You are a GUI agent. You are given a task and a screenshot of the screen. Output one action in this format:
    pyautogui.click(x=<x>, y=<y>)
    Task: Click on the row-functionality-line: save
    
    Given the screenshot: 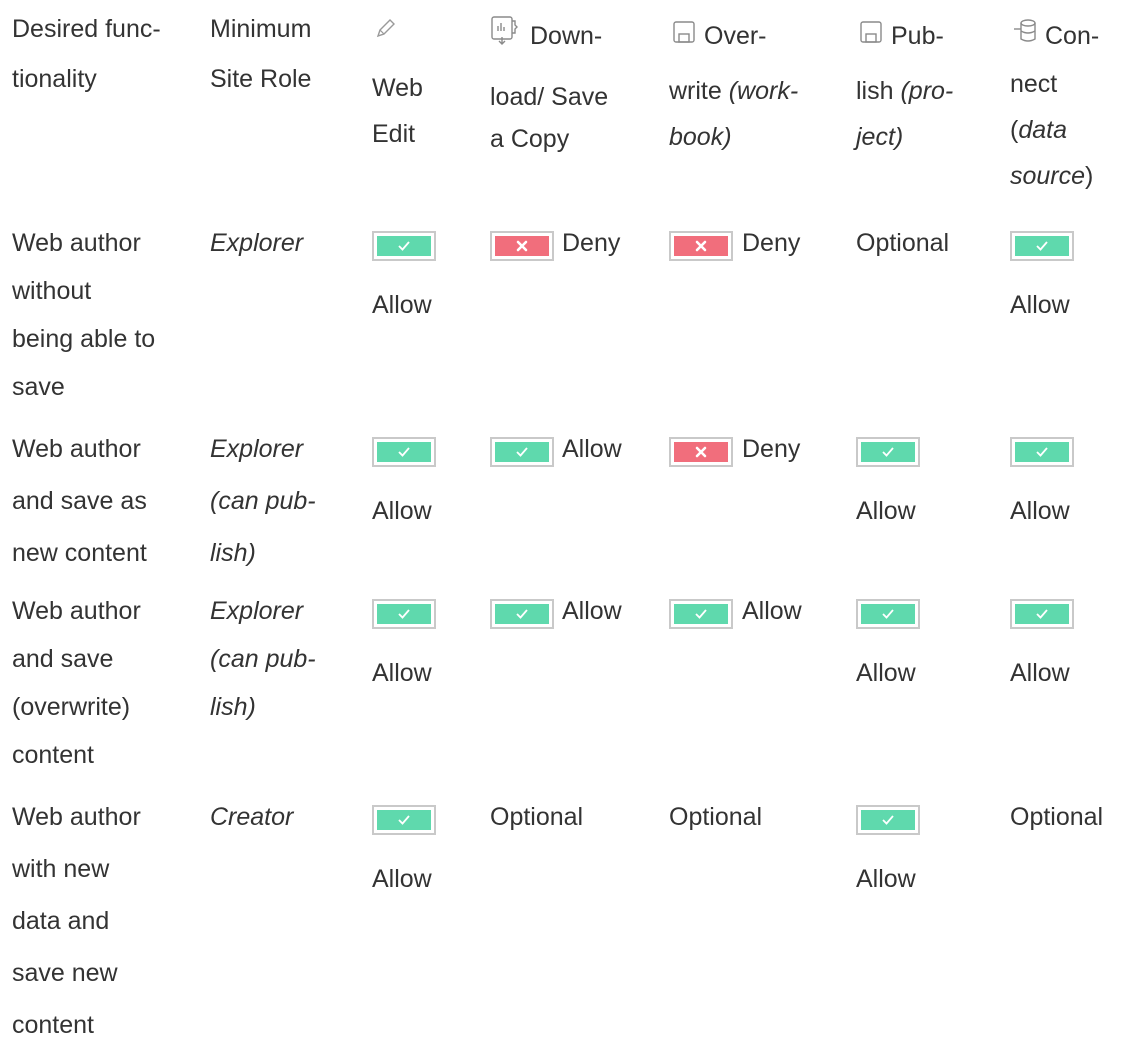 What is the action you would take?
    pyautogui.click(x=38, y=387)
    